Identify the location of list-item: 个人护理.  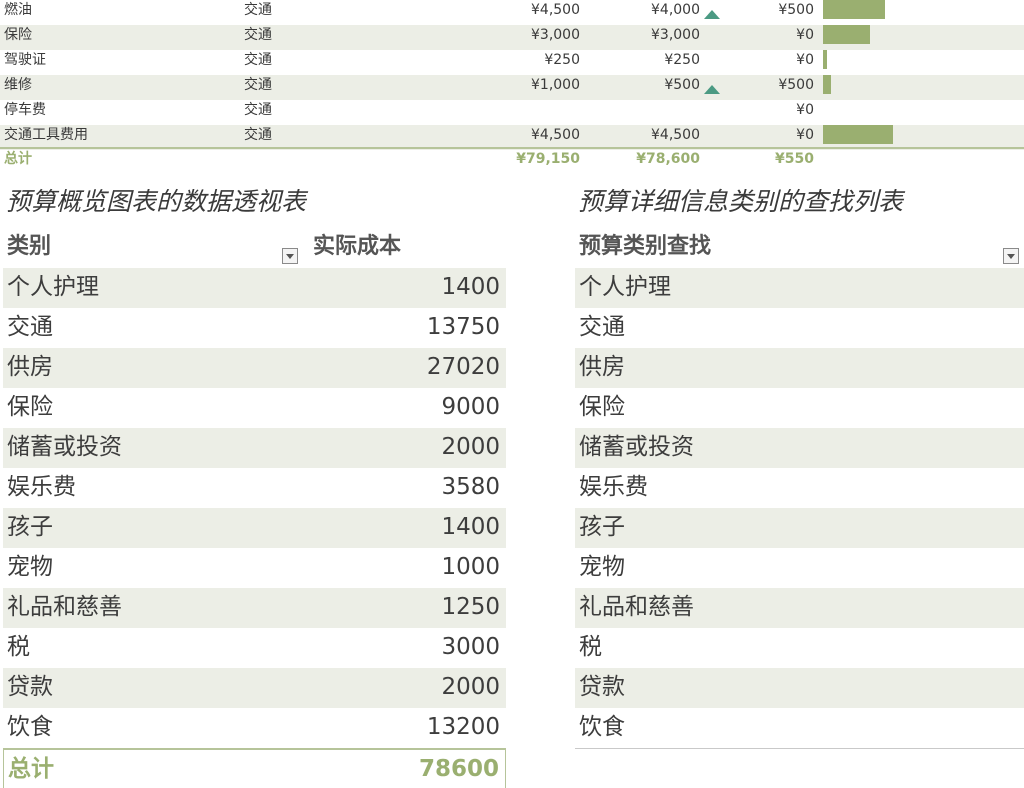
(799, 288).